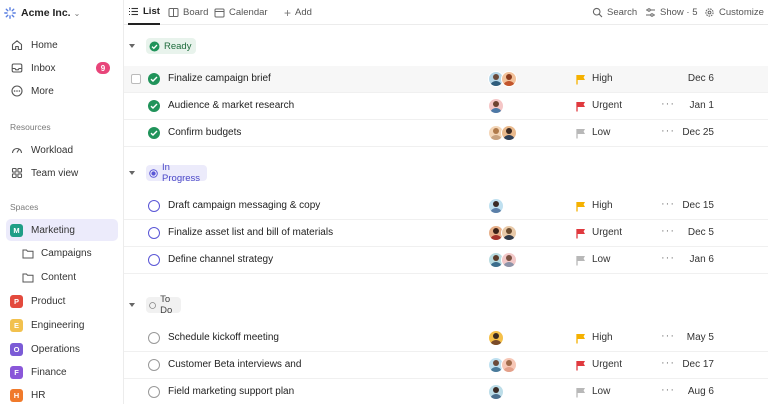  I want to click on task-row: Define channel strategy Low ··· Jan 6, so click(446, 260).